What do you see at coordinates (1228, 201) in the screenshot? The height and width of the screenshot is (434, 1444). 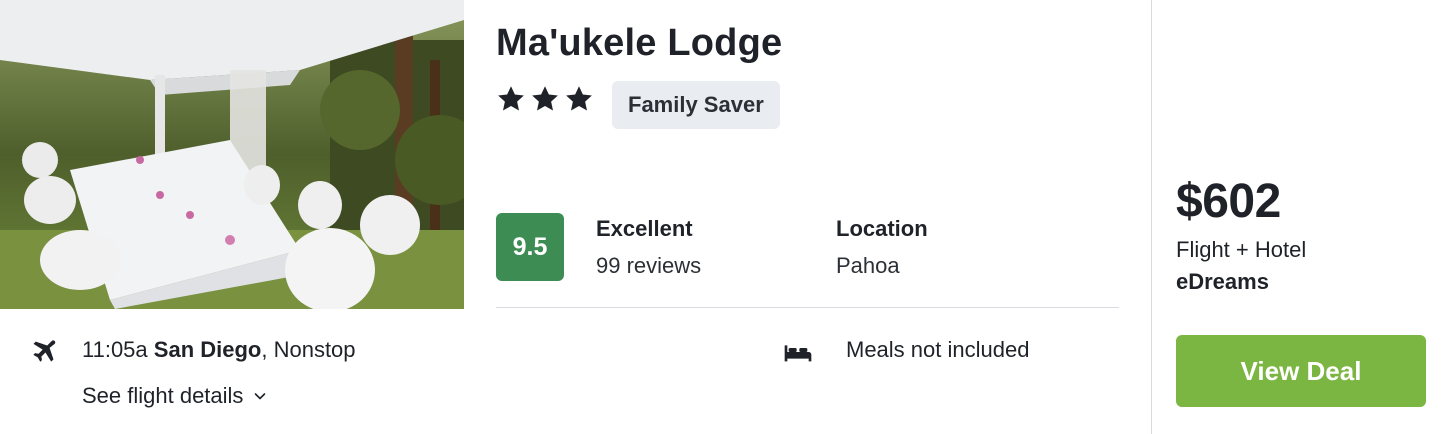 I see `deal-price: $602` at bounding box center [1228, 201].